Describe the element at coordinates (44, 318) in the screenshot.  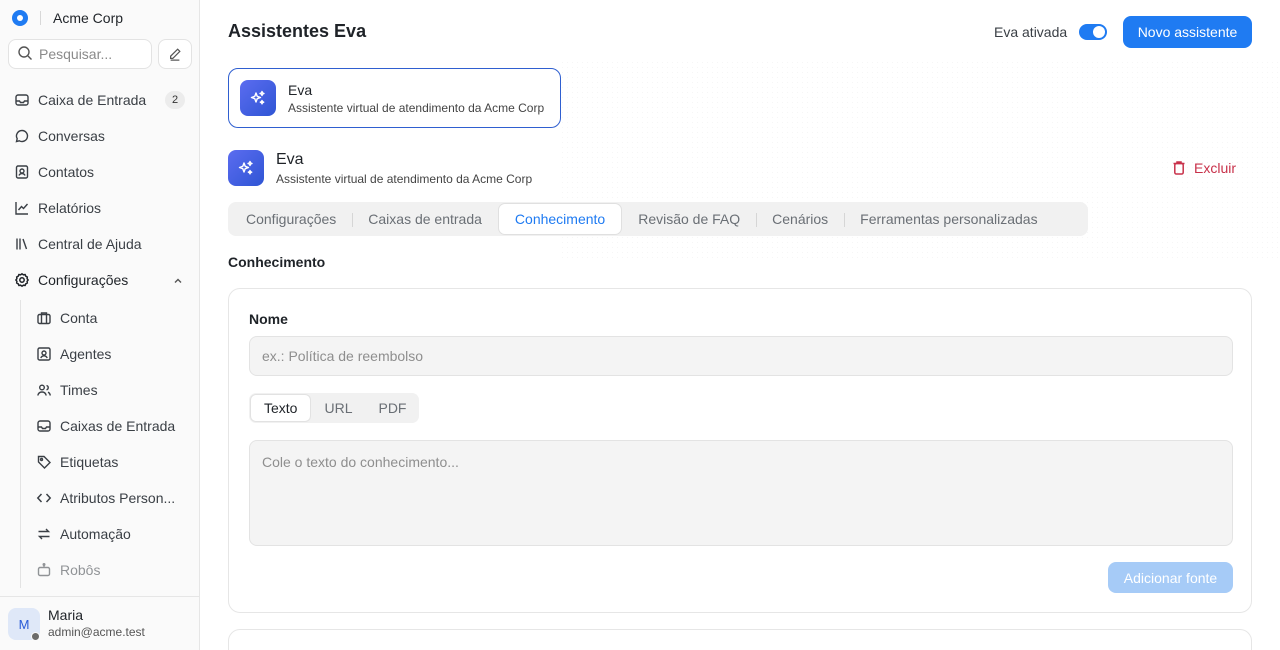
I see `briefcase-icon` at that location.